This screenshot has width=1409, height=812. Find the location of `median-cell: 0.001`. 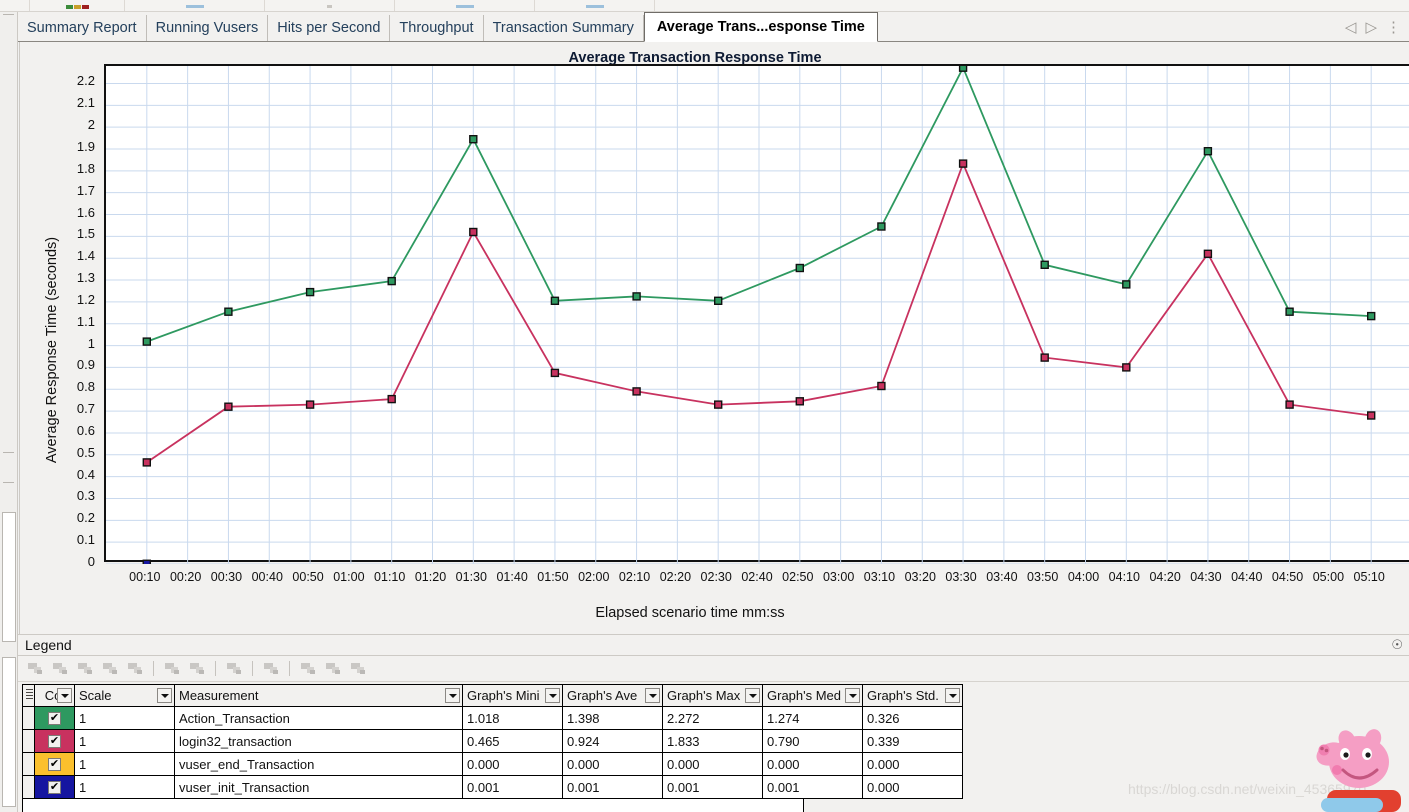

median-cell: 0.001 is located at coordinates (812, 787).